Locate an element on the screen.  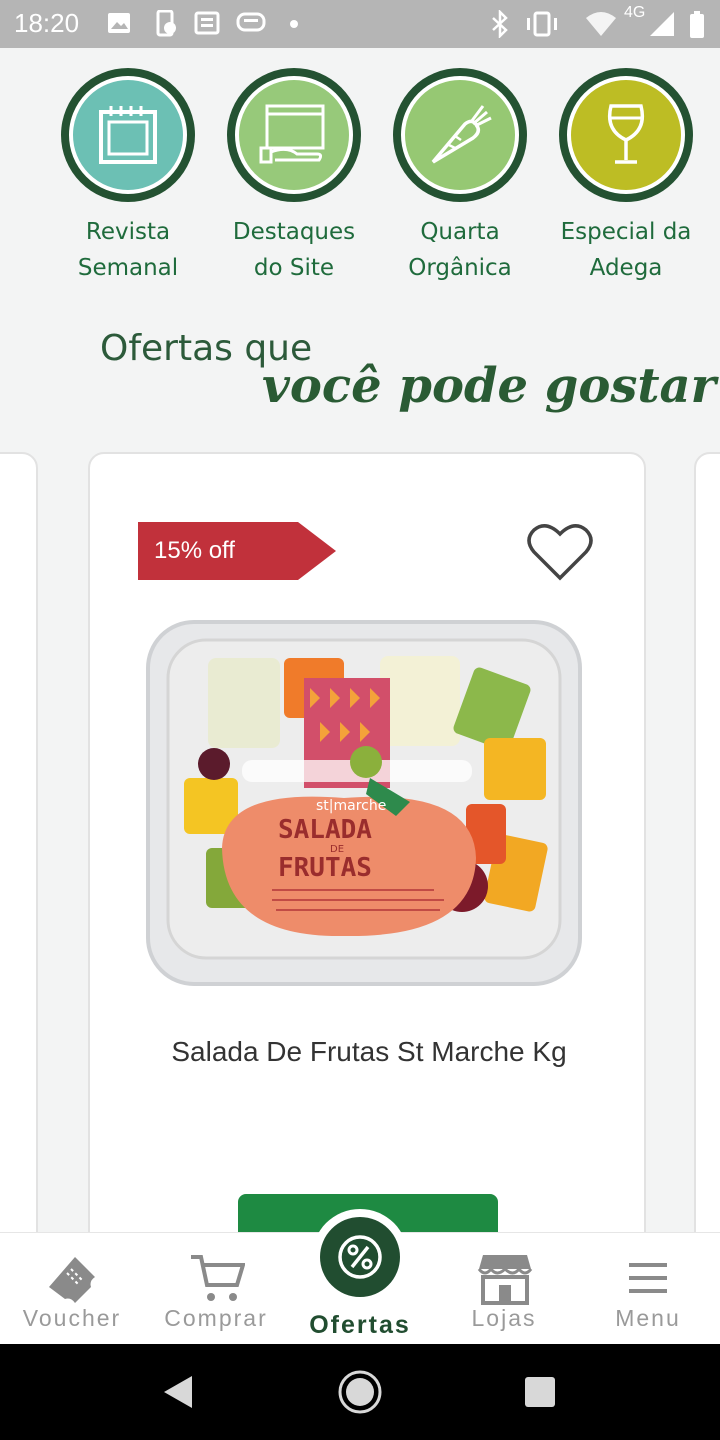
percent-icon is located at coordinates (360, 1257).